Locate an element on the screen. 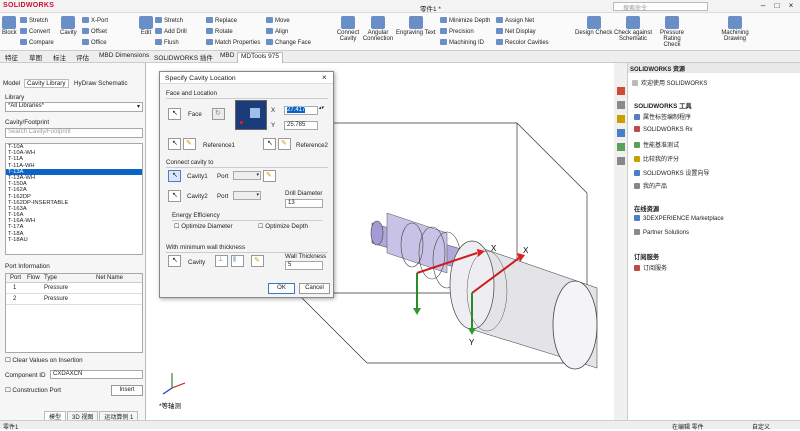  stretch2-button: Stretch is located at coordinates (169, 20).